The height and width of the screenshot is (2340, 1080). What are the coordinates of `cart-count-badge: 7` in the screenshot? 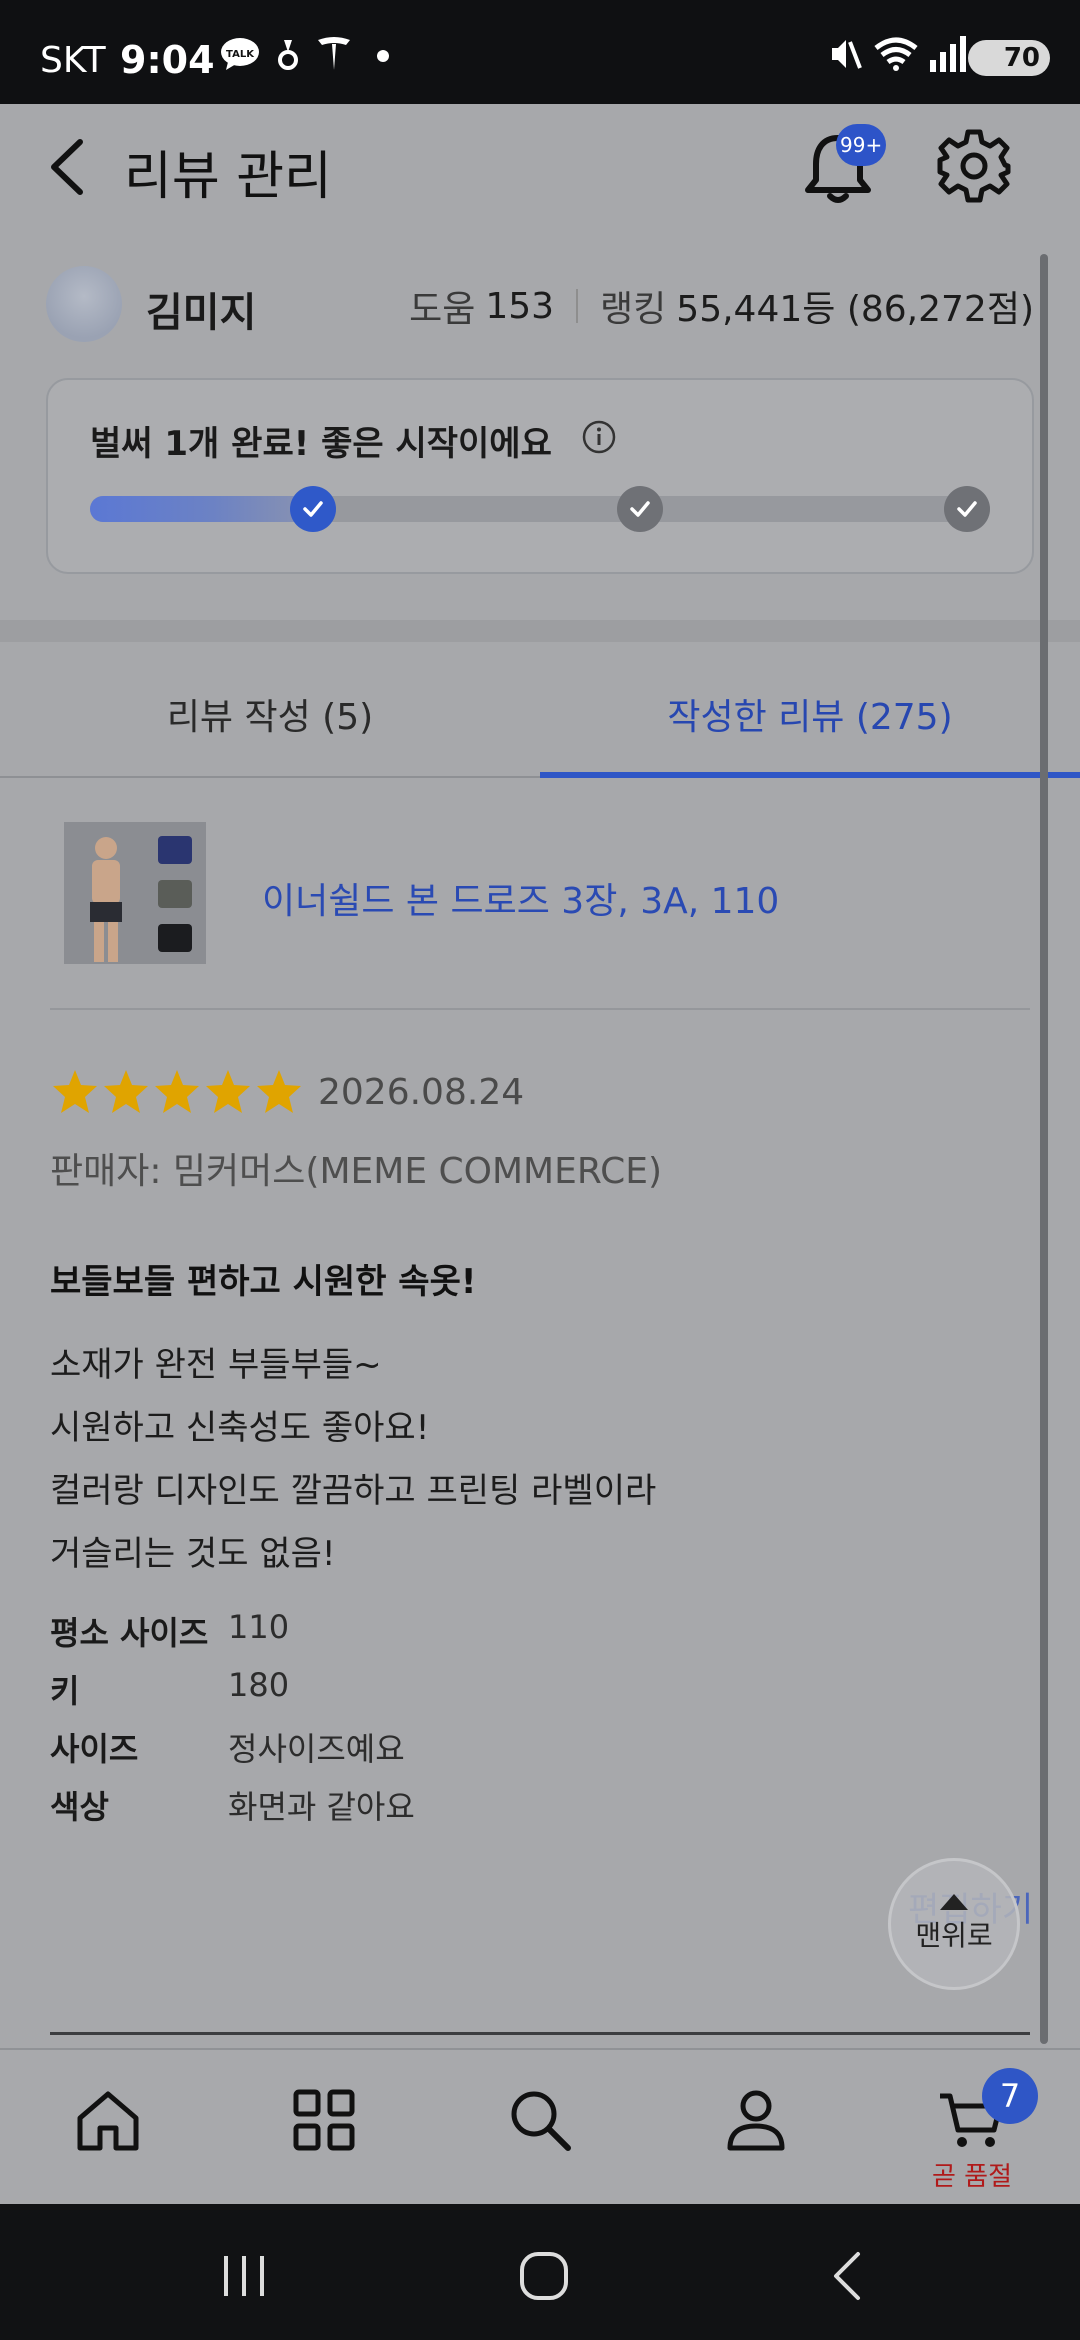 It's located at (1010, 2096).